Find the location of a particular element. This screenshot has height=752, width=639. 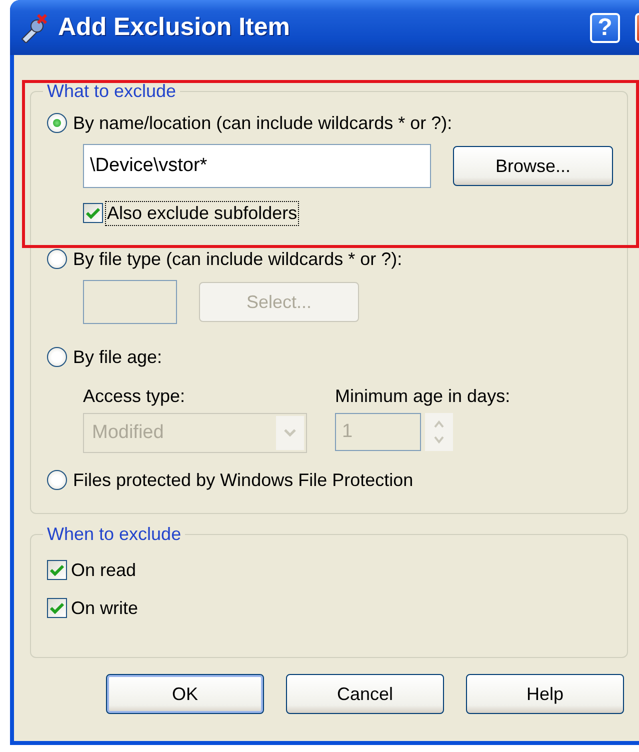

help-button: ? is located at coordinates (605, 27).